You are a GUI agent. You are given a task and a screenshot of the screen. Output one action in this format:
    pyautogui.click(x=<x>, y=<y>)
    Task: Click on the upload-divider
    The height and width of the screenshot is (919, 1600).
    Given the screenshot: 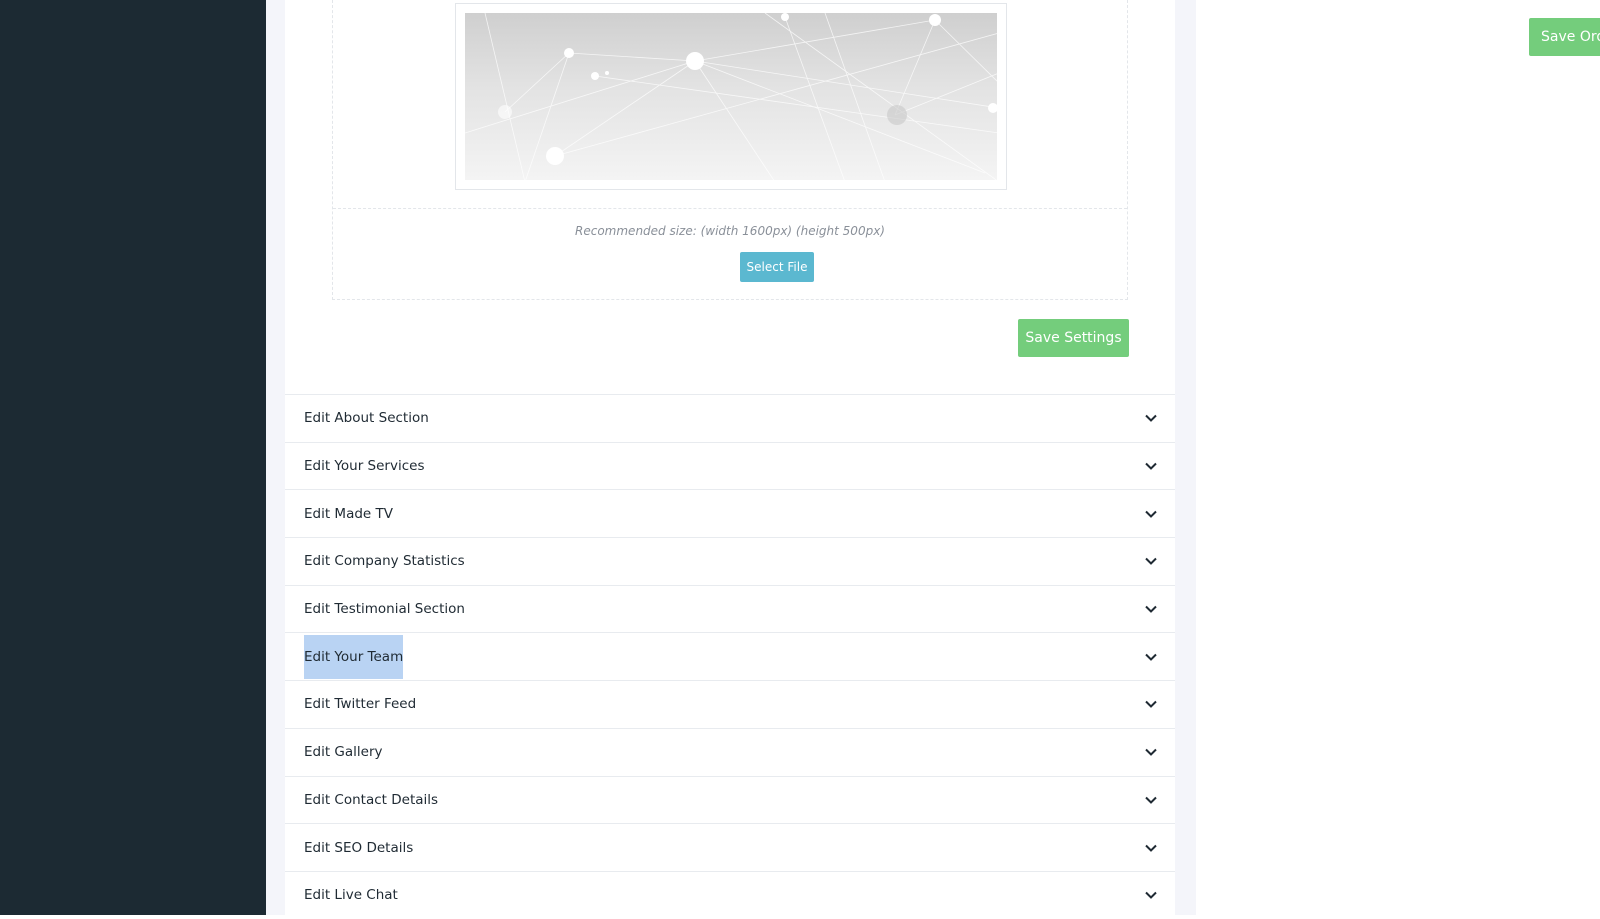 What is the action you would take?
    pyautogui.click(x=730, y=208)
    